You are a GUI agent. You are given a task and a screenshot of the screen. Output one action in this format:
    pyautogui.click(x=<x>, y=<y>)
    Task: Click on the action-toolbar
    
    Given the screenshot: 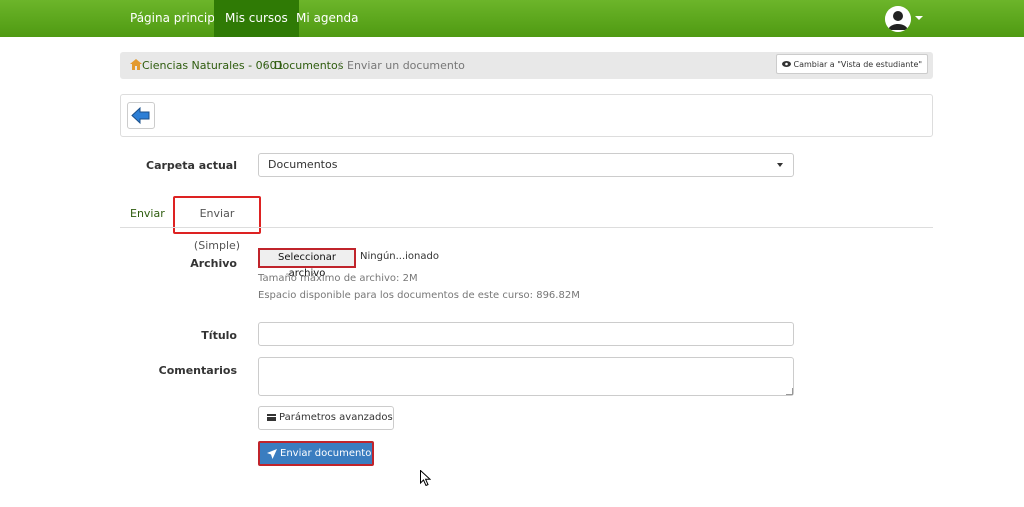 What is the action you would take?
    pyautogui.click(x=526, y=115)
    